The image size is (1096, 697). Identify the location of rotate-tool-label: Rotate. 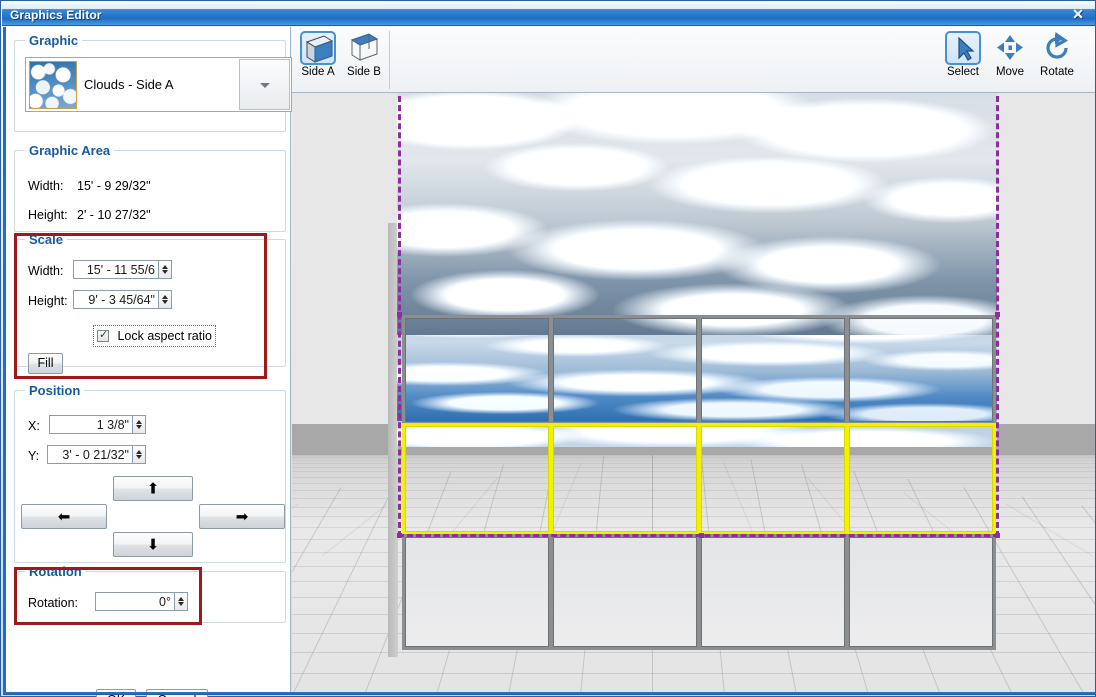
(1057, 72).